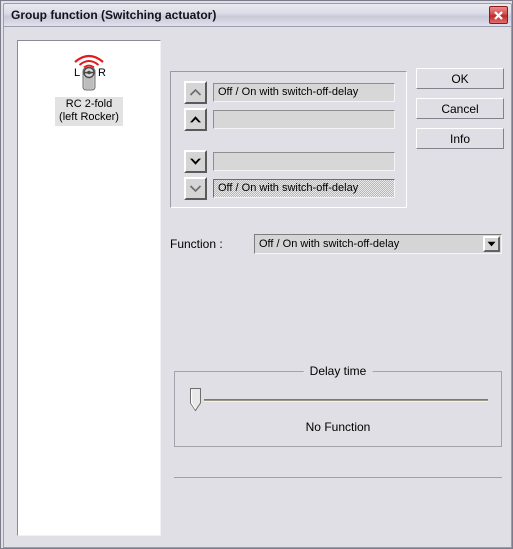 The height and width of the screenshot is (549, 513). What do you see at coordinates (90, 72) in the screenshot?
I see `remote-control-icon: L R` at bounding box center [90, 72].